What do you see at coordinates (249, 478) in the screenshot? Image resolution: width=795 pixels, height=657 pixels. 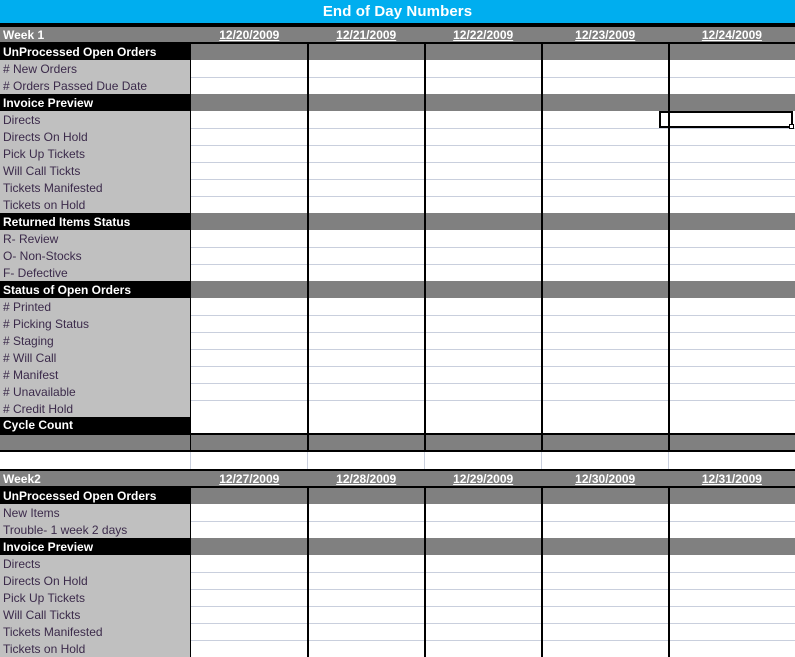 I see `column-header-date: 12/27/2009` at bounding box center [249, 478].